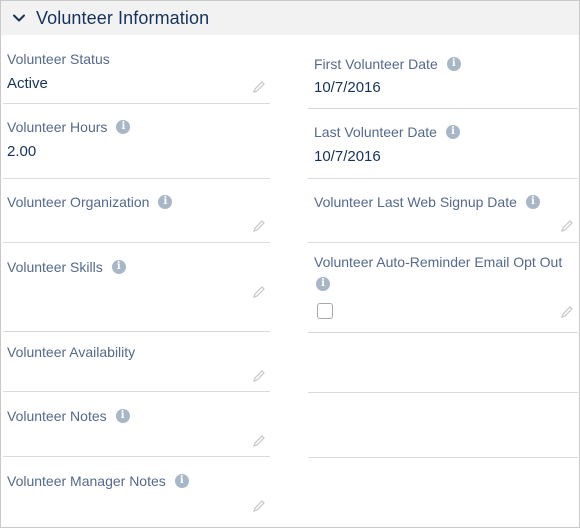  I want to click on field-label: Last Volunteer Date i, so click(387, 132).